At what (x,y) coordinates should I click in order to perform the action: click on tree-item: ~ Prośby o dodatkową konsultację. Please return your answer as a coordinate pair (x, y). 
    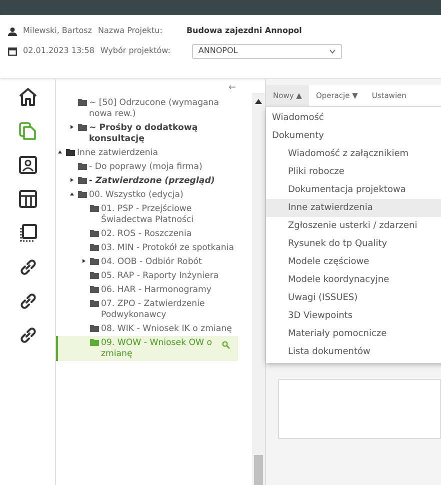
    Looking at the image, I should click on (147, 133).